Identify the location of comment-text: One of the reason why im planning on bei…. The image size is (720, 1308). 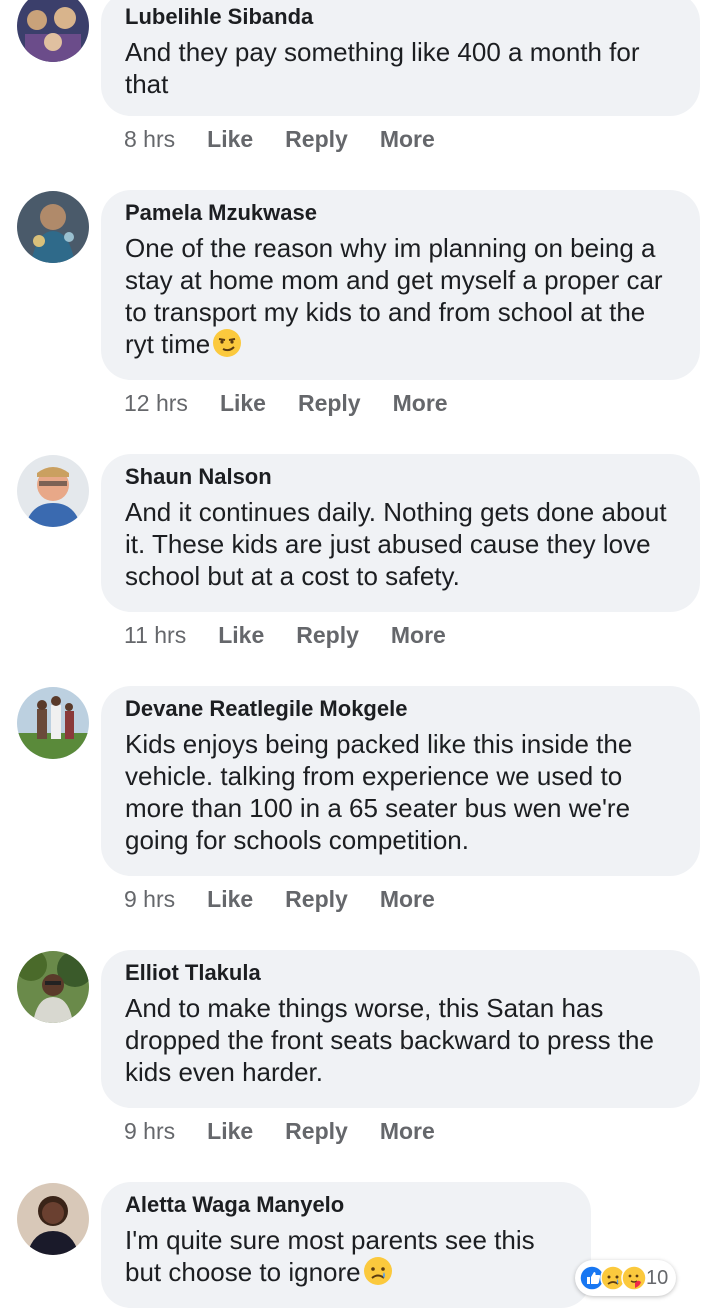
(400, 298).